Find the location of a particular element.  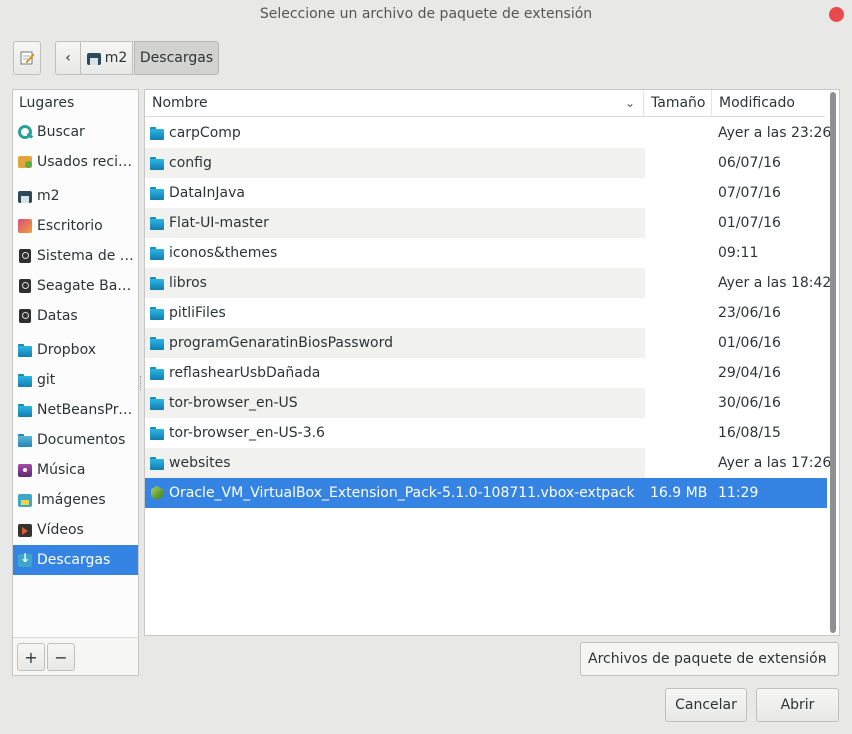

images-icon is located at coordinates (25, 500).